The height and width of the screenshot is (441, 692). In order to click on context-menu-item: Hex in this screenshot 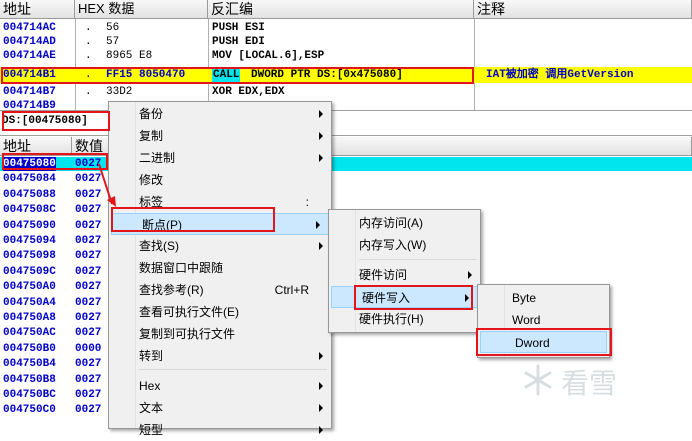, I will do `click(220, 386)`.